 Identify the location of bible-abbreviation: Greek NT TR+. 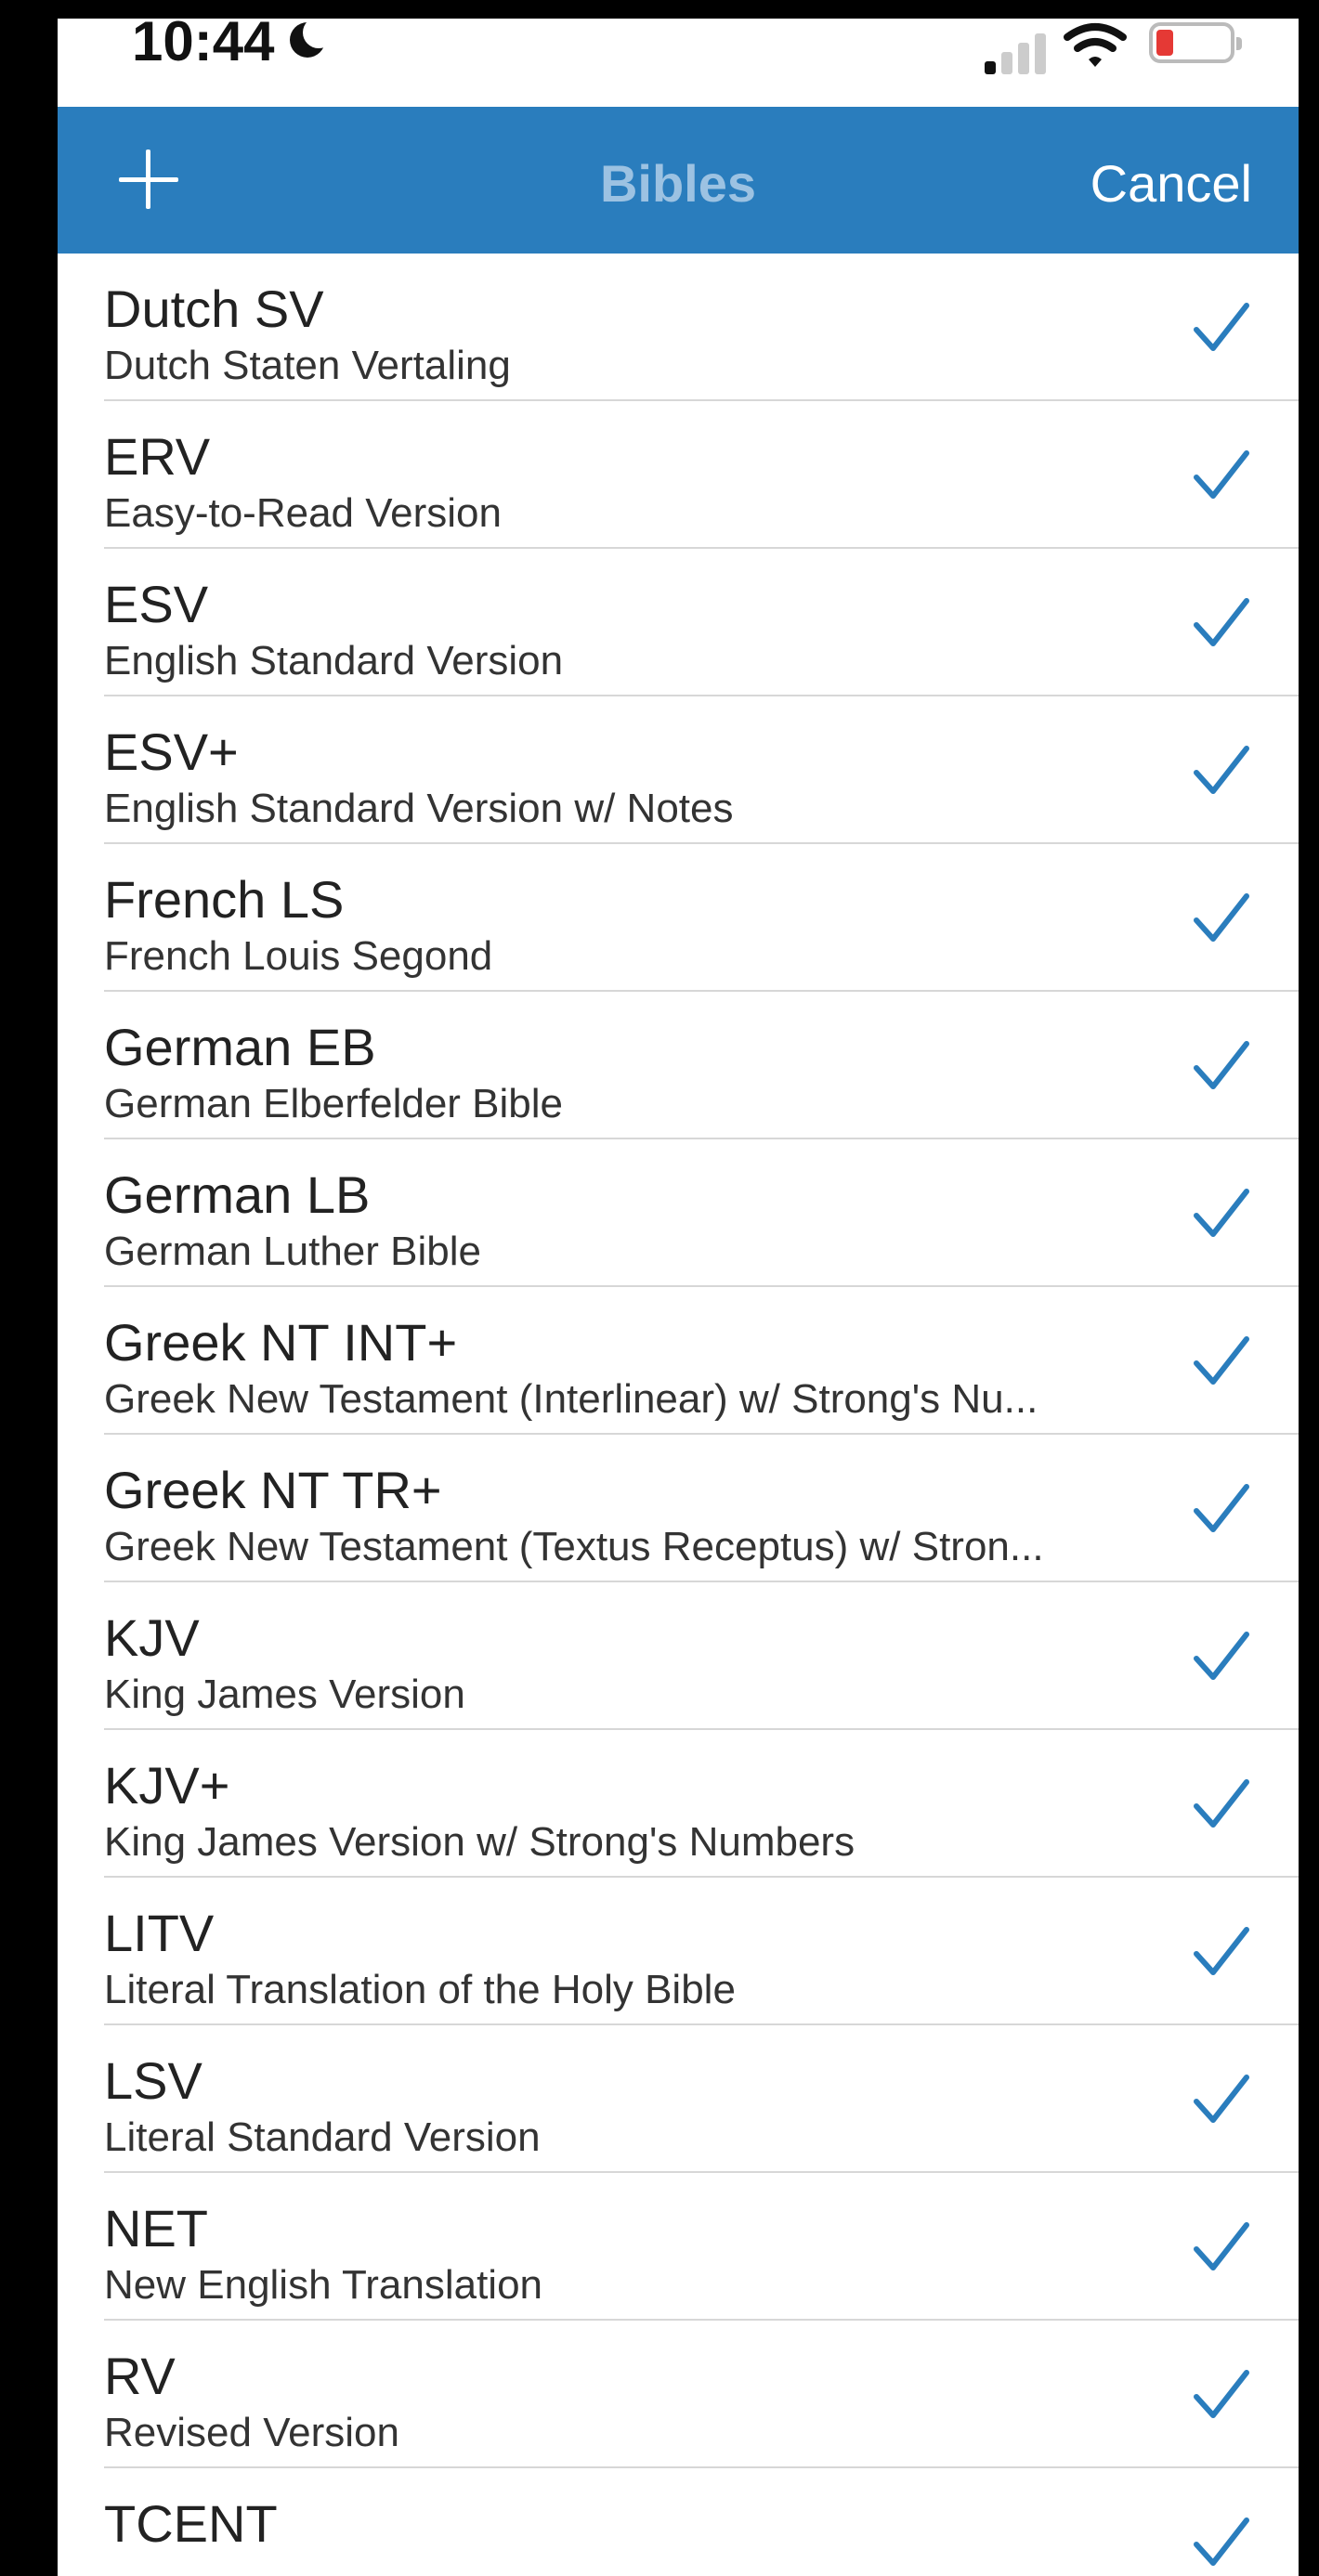
(273, 1490).